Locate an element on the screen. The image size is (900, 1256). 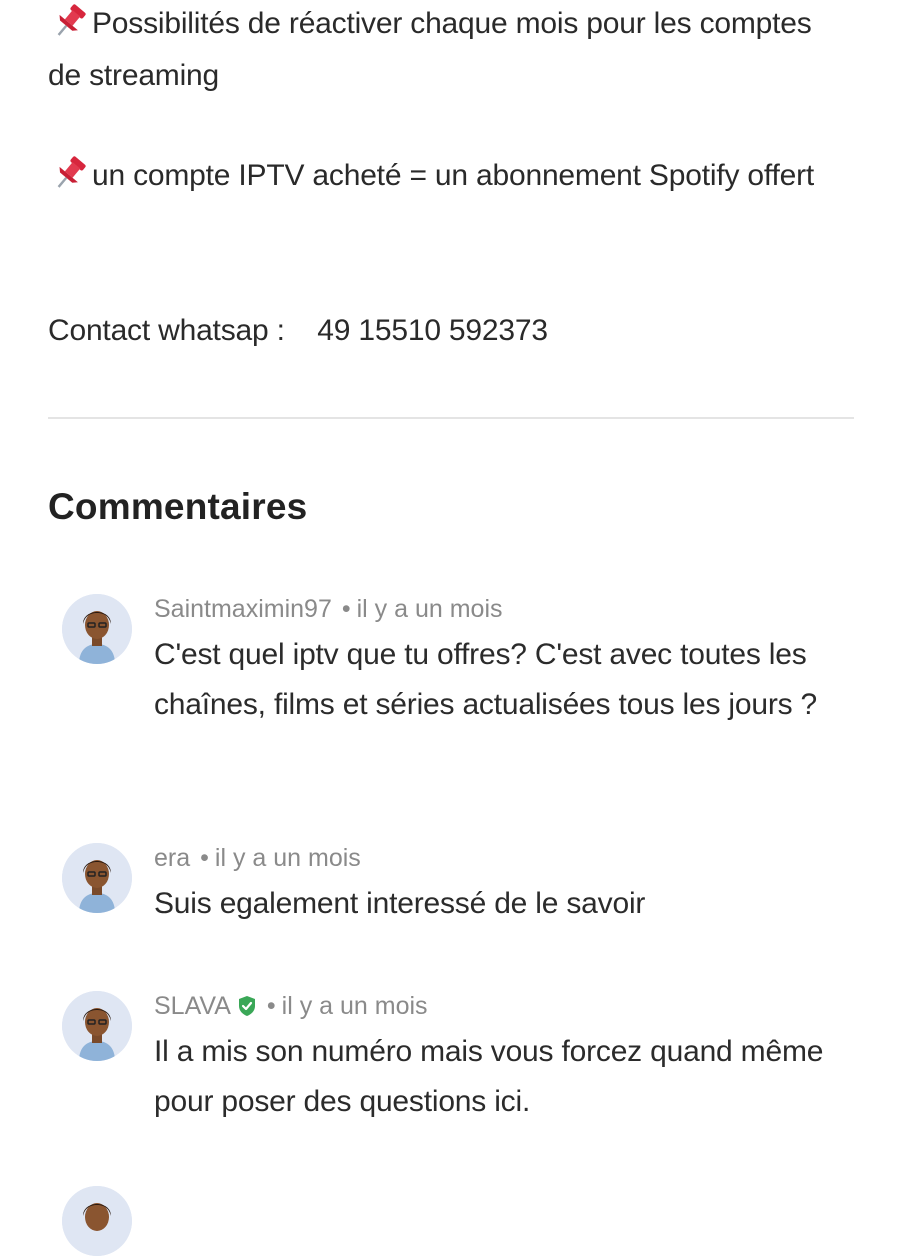
comment-author: Saintmaximin97 is located at coordinates (243, 609).